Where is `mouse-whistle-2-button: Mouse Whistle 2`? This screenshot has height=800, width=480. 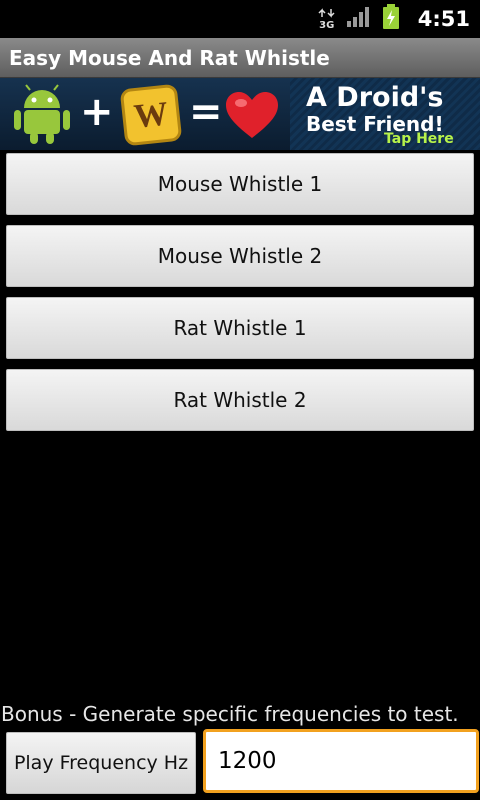
mouse-whistle-2-button: Mouse Whistle 2 is located at coordinates (240, 256).